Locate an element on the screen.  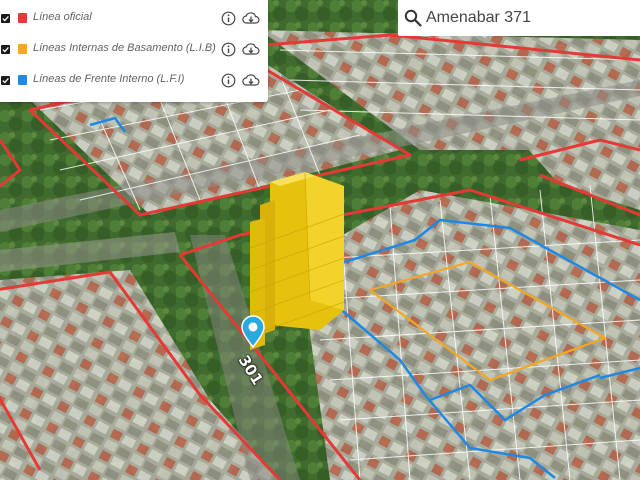
layer-checkbox-linea-oficial is located at coordinates (5, 18).